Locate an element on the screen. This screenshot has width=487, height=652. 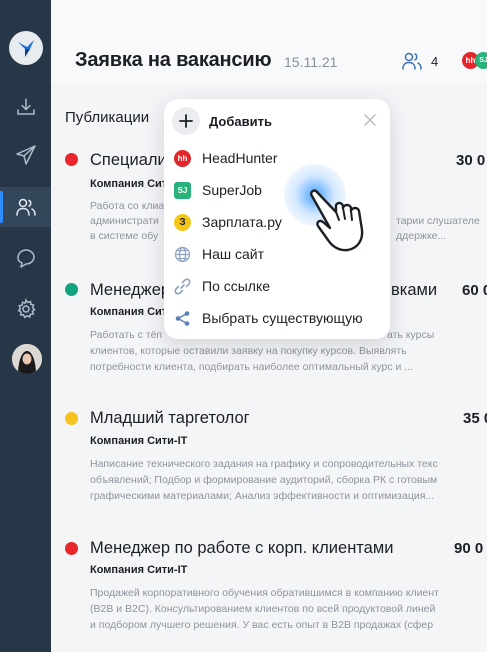
sidebar-item-settings is located at coordinates (25, 309).